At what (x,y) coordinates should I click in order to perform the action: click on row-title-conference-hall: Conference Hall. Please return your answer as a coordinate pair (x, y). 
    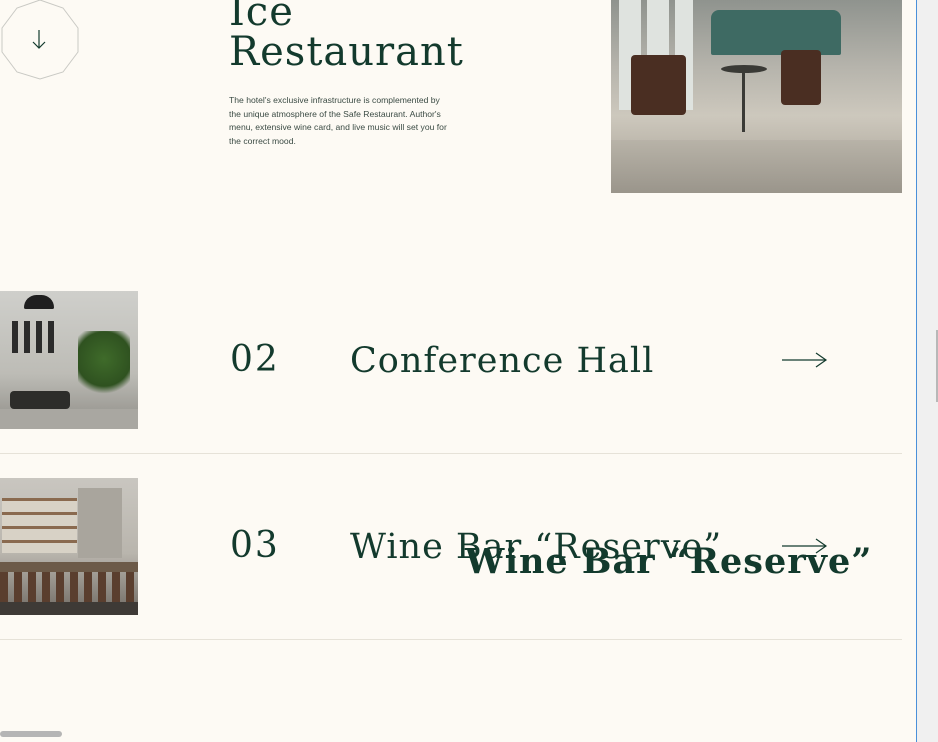
    Looking at the image, I should click on (502, 361).